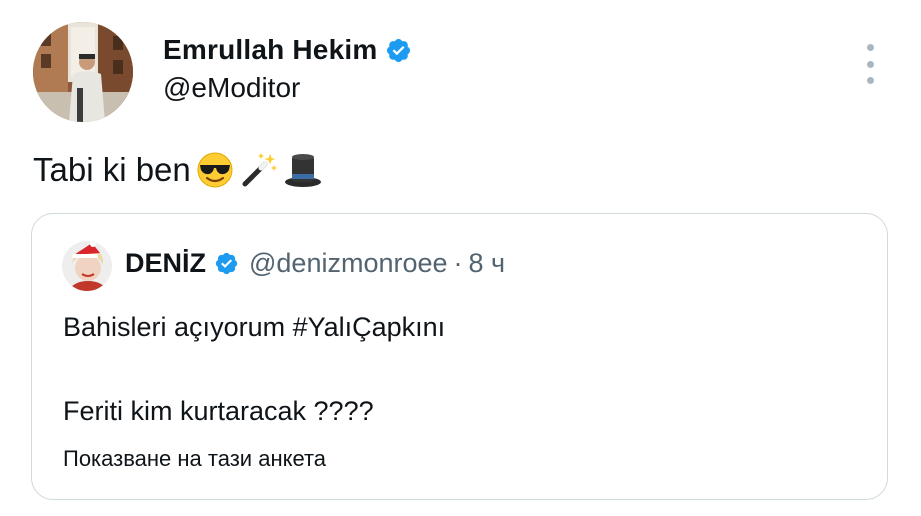 This screenshot has width=921, height=516. I want to click on more-options-icon, so click(870, 64).